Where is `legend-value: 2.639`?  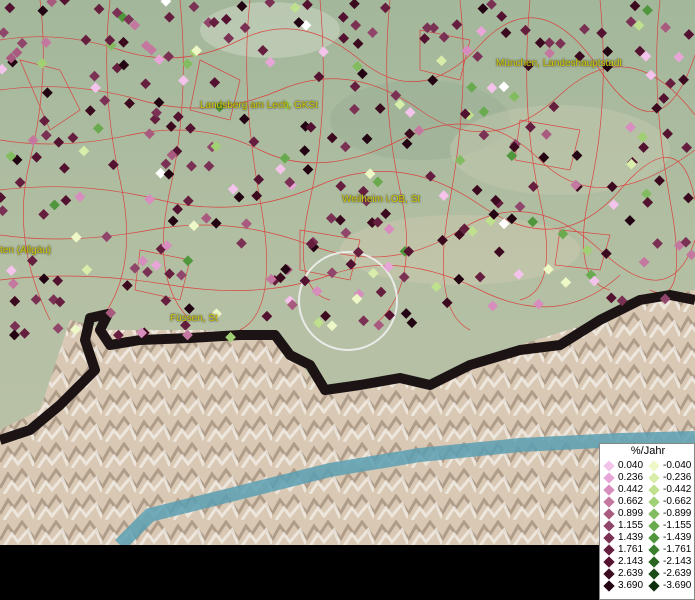 legend-value: 2.639 is located at coordinates (631, 573).